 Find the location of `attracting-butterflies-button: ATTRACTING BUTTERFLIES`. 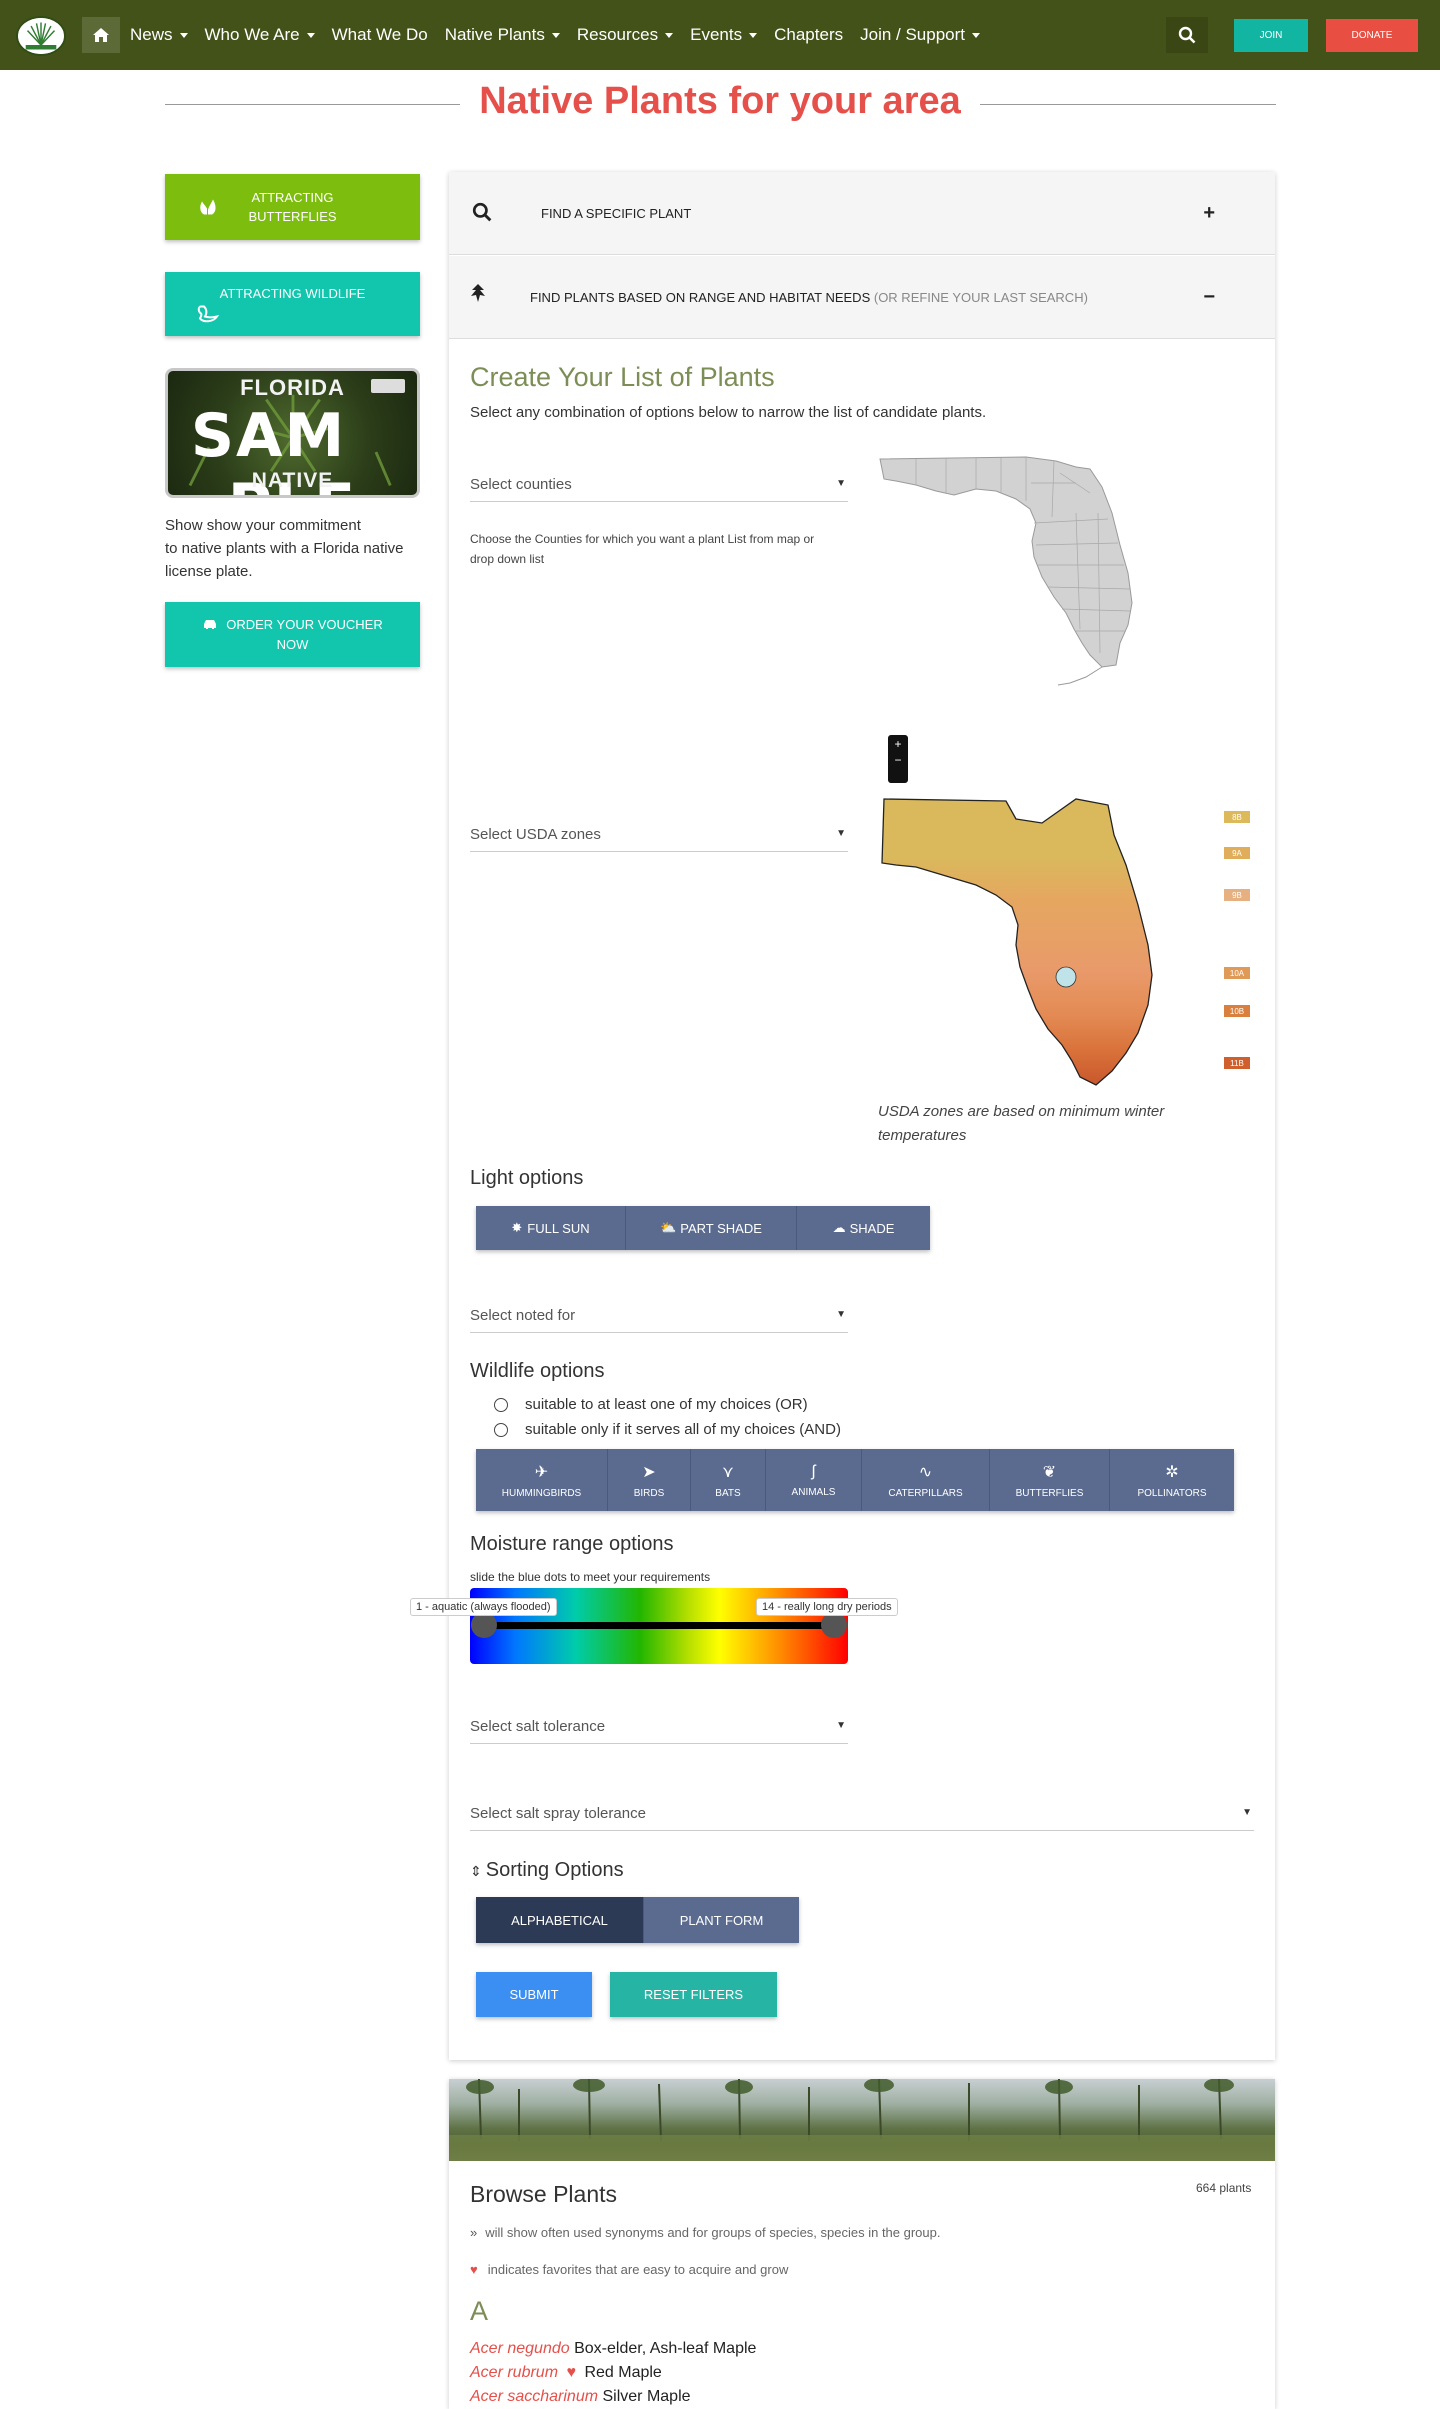

attracting-butterflies-button: ATTRACTING BUTTERFLIES is located at coordinates (292, 207).